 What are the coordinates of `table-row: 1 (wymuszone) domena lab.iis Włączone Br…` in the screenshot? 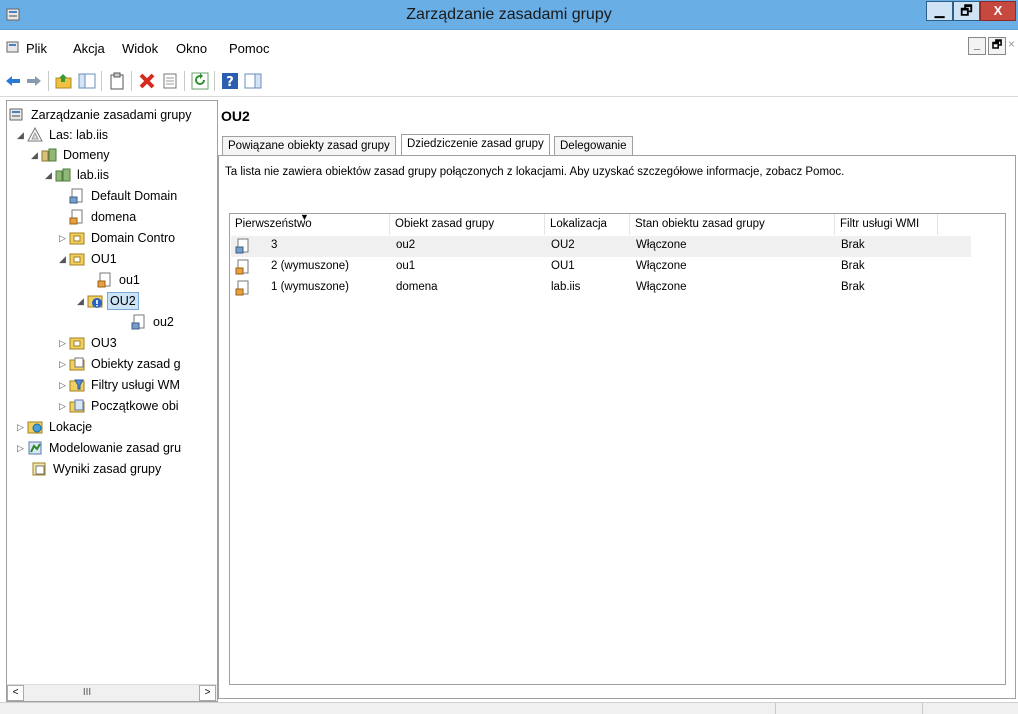 It's located at (601, 288).